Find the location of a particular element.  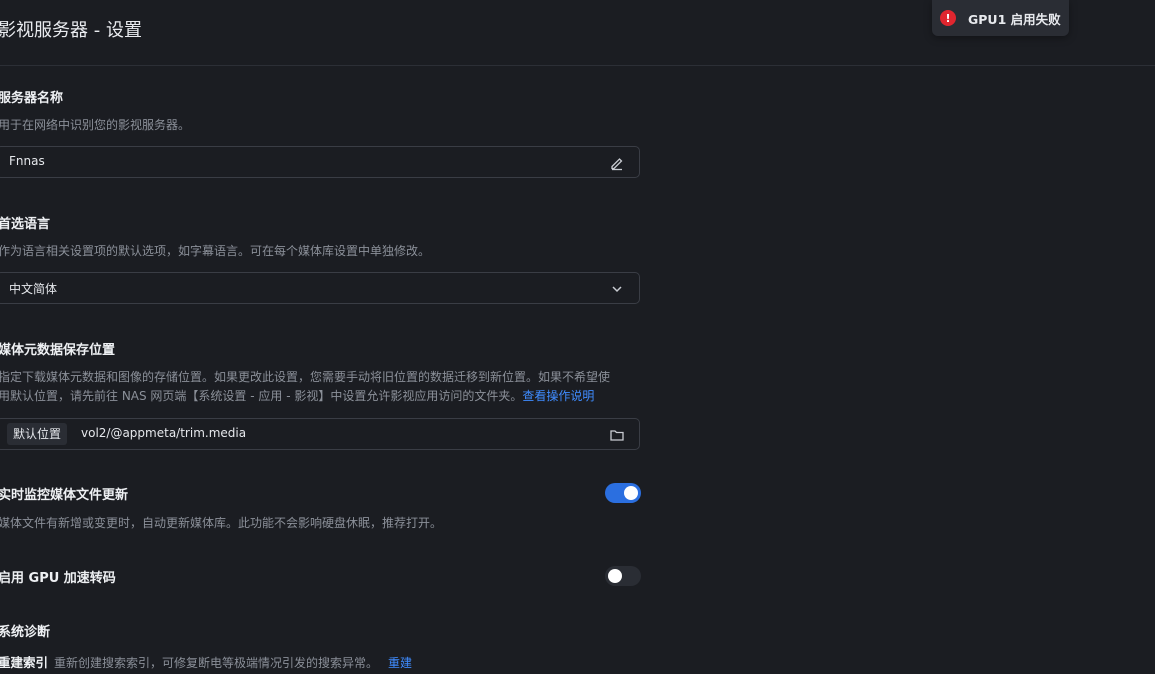

edit-icon is located at coordinates (617, 163).